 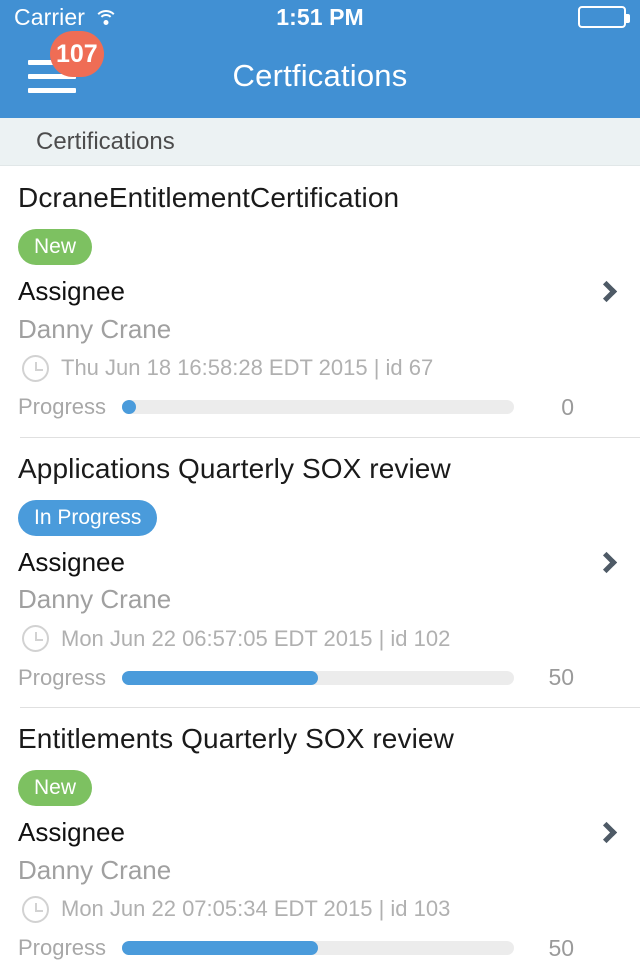 I want to click on meta-row: Mon Jun 22 06:57:05 EDT 2015 | id 102, so click(x=320, y=635).